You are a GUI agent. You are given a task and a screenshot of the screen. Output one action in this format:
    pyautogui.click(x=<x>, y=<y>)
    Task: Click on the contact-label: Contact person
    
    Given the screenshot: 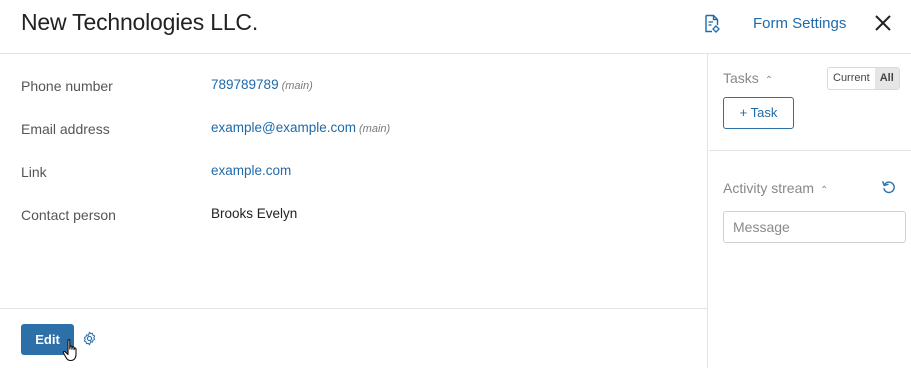 What is the action you would take?
    pyautogui.click(x=68, y=215)
    